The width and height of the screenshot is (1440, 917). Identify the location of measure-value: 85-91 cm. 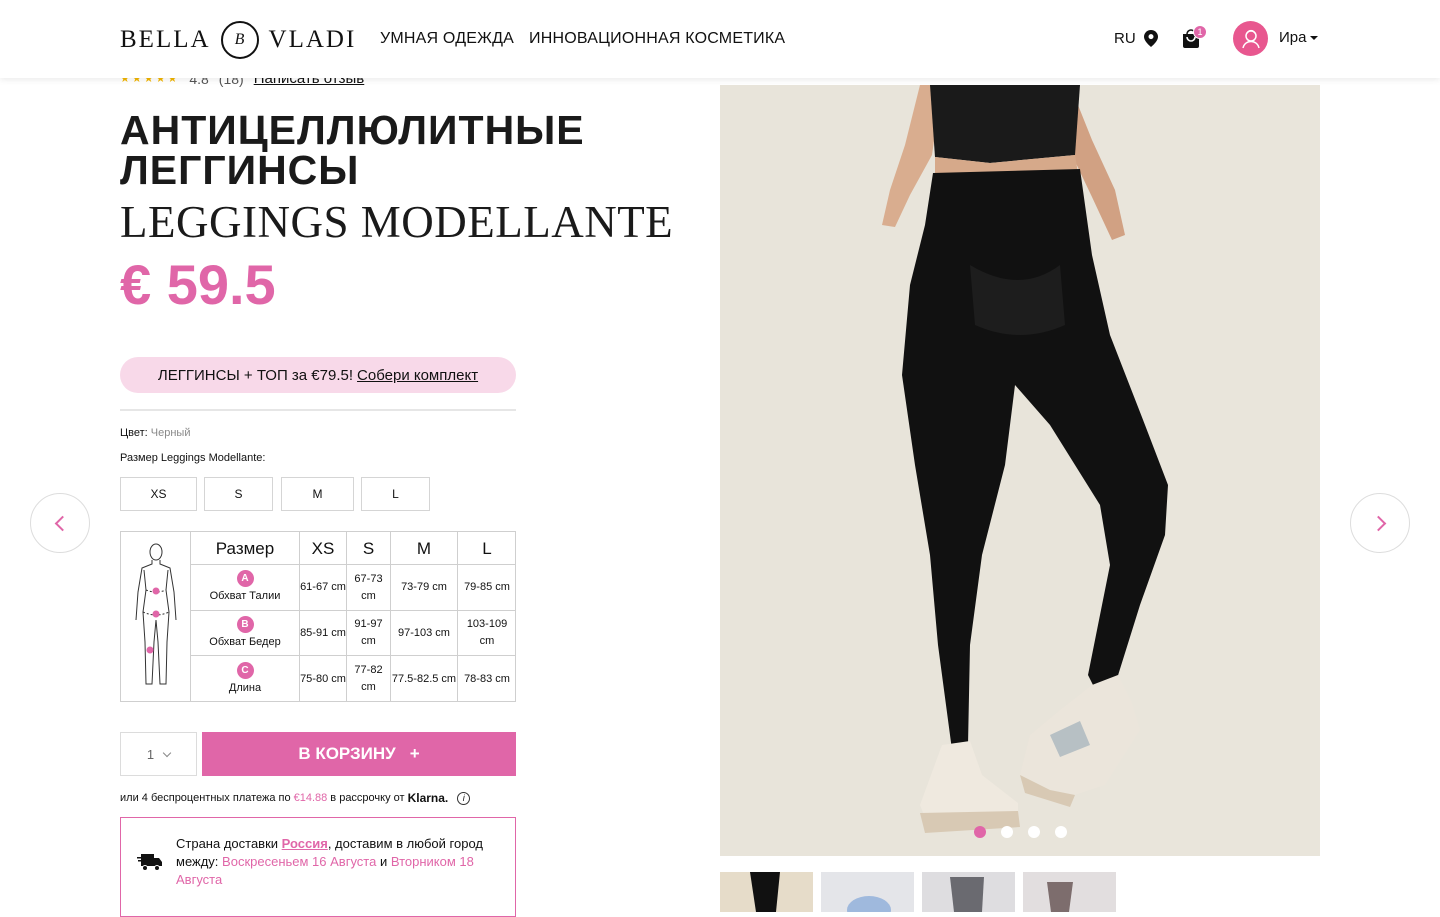
(323, 633).